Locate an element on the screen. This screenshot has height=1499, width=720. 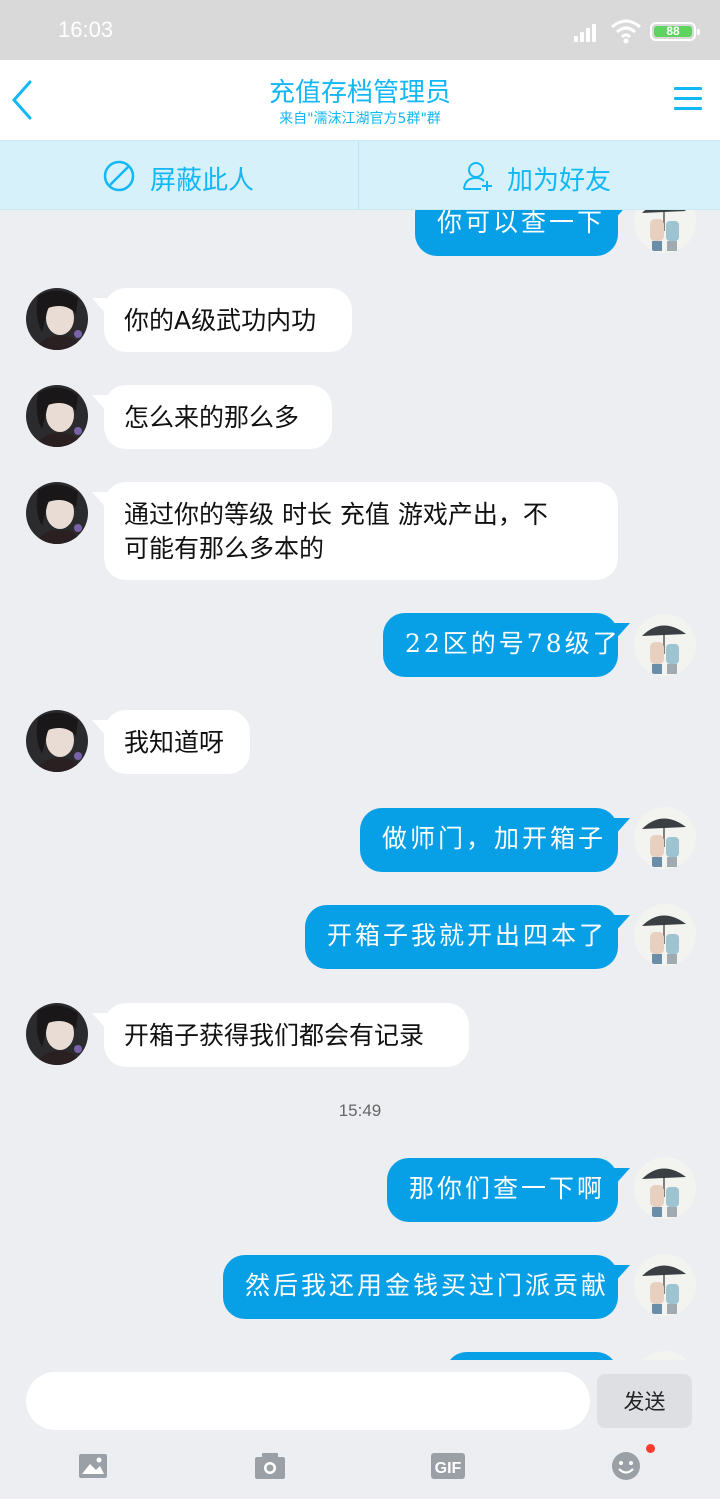
message-bubble: 开箱子获得我们都会有记录 is located at coordinates (280, 1035).